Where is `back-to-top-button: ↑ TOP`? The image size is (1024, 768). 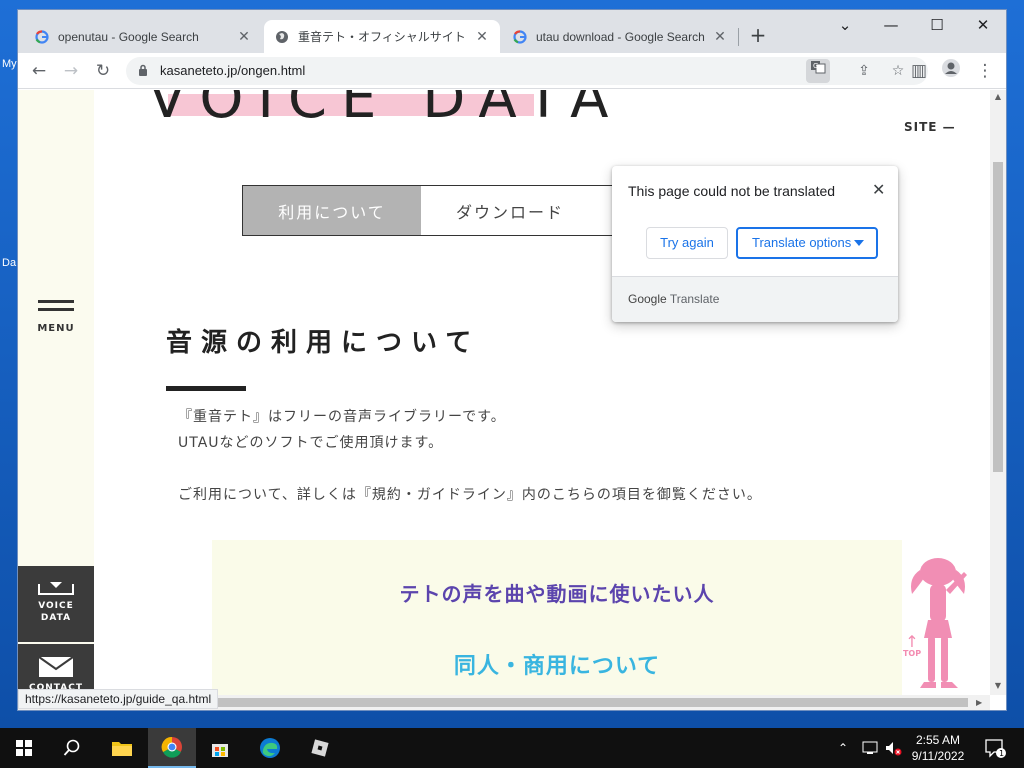 back-to-top-button: ↑ TOP is located at coordinates (912, 645).